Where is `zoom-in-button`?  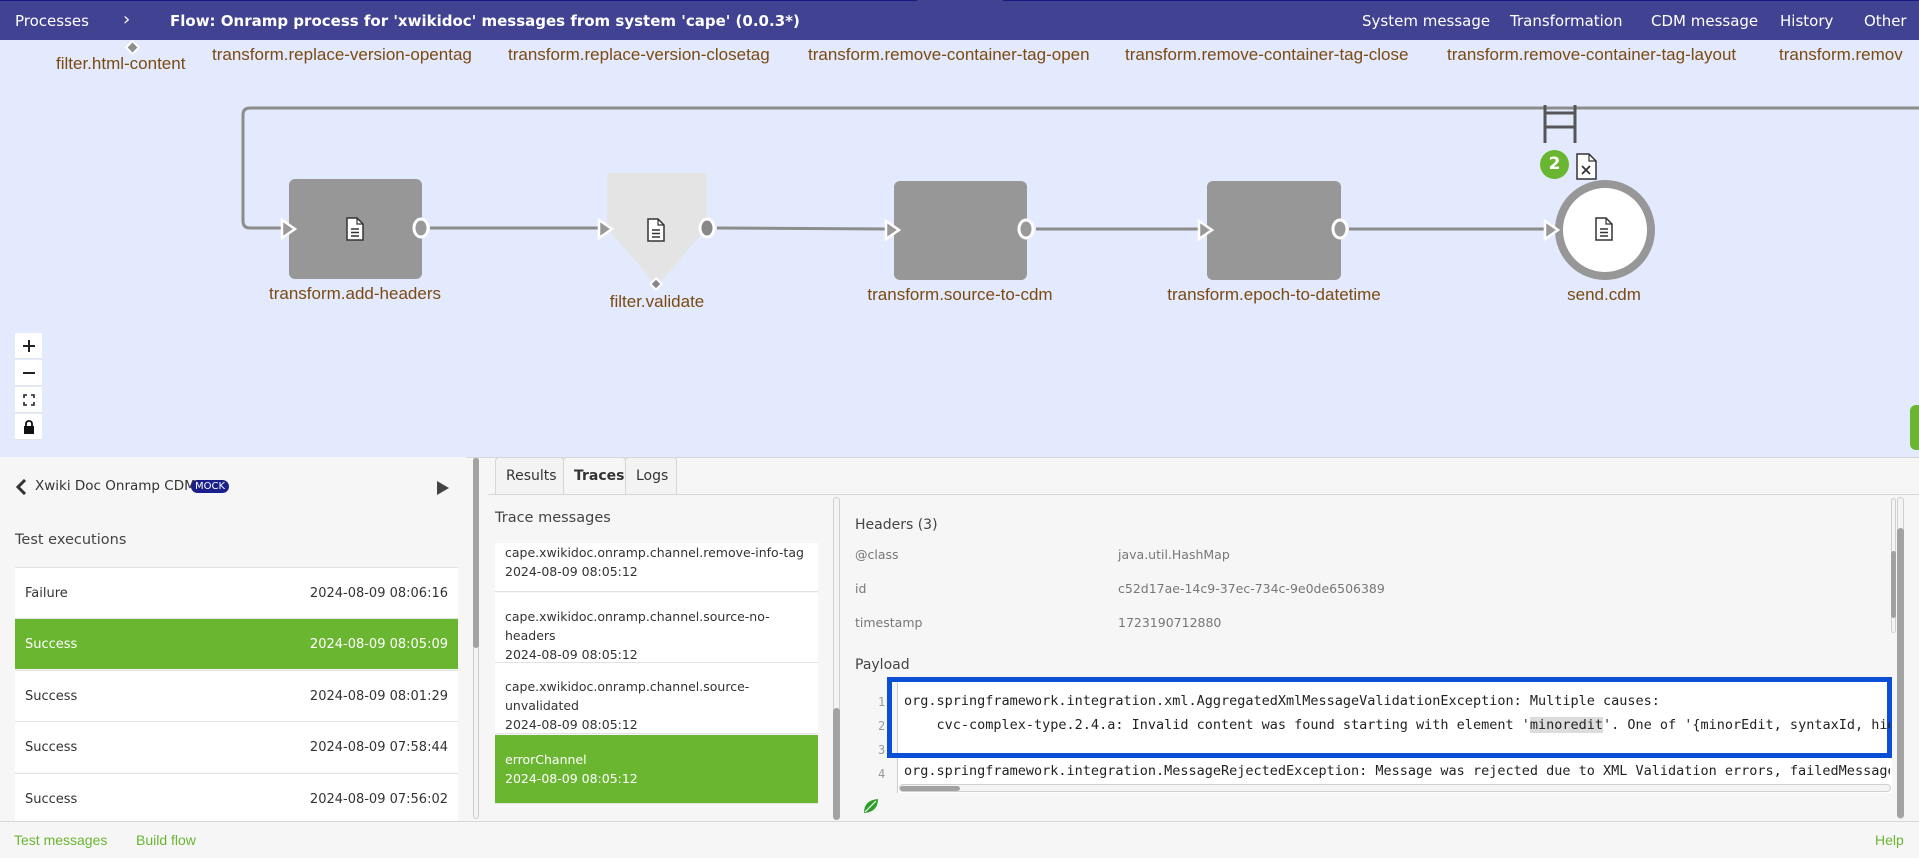
zoom-in-button is located at coordinates (28, 346).